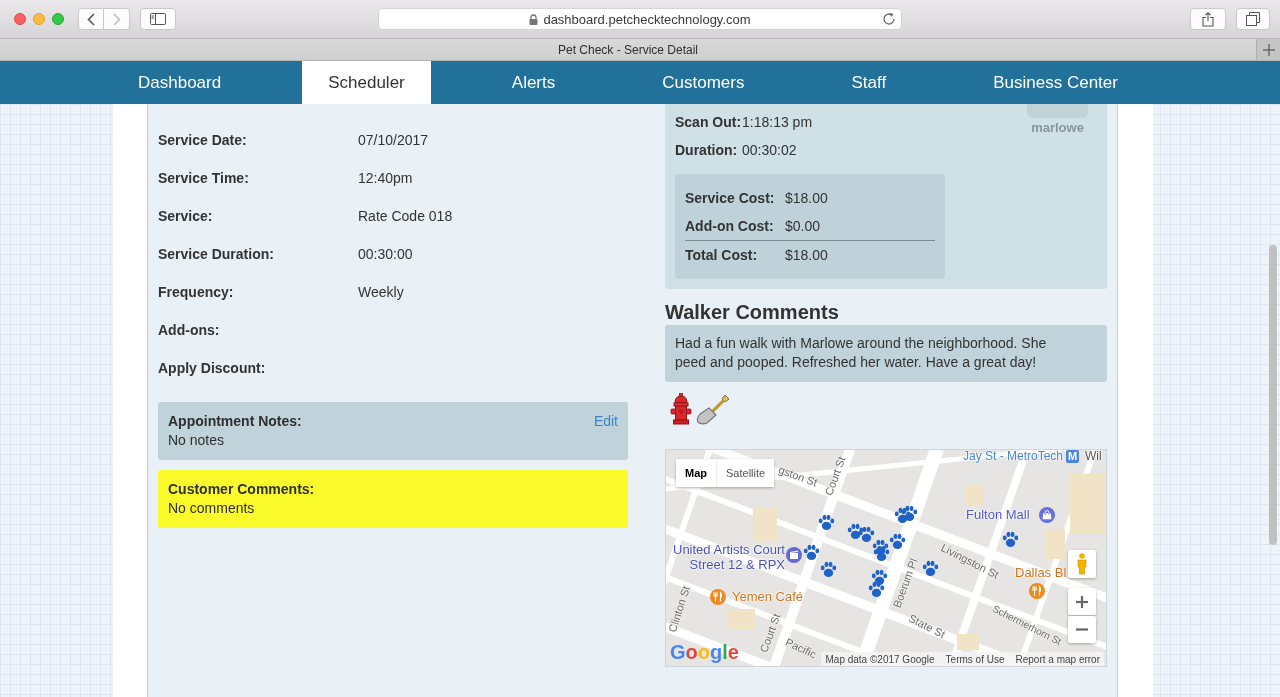 This screenshot has height=697, width=1280. I want to click on tabs-icon, so click(1253, 19).